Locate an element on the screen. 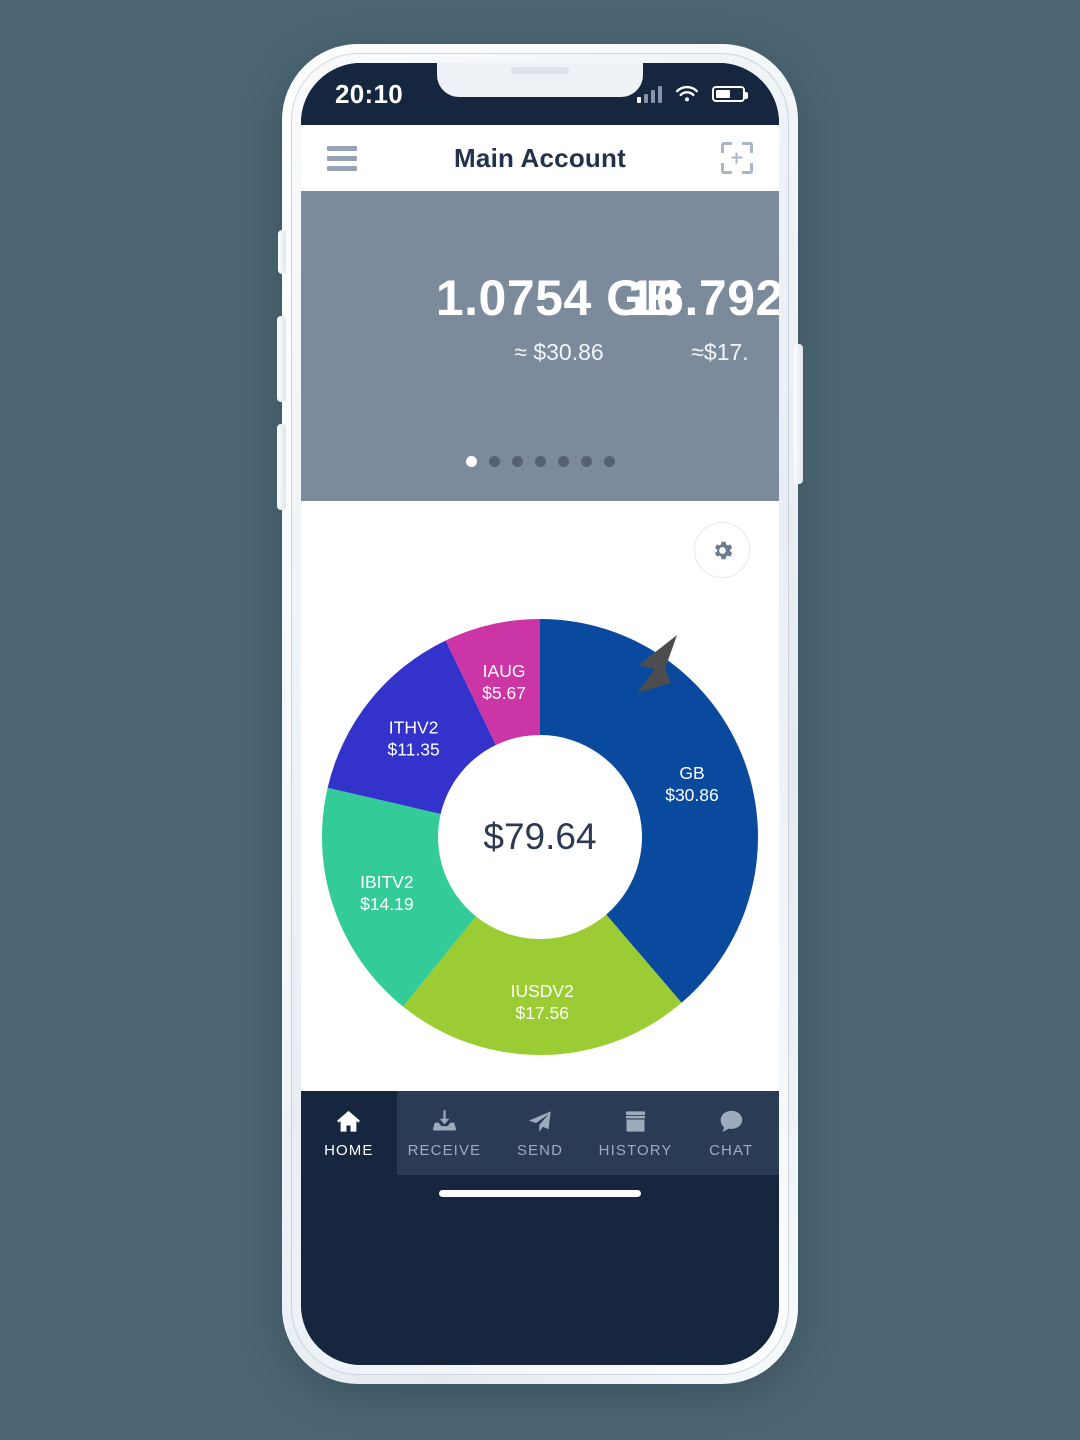 Image resolution: width=1080 pixels, height=1440 pixels. tab-label: SEND is located at coordinates (540, 1150).